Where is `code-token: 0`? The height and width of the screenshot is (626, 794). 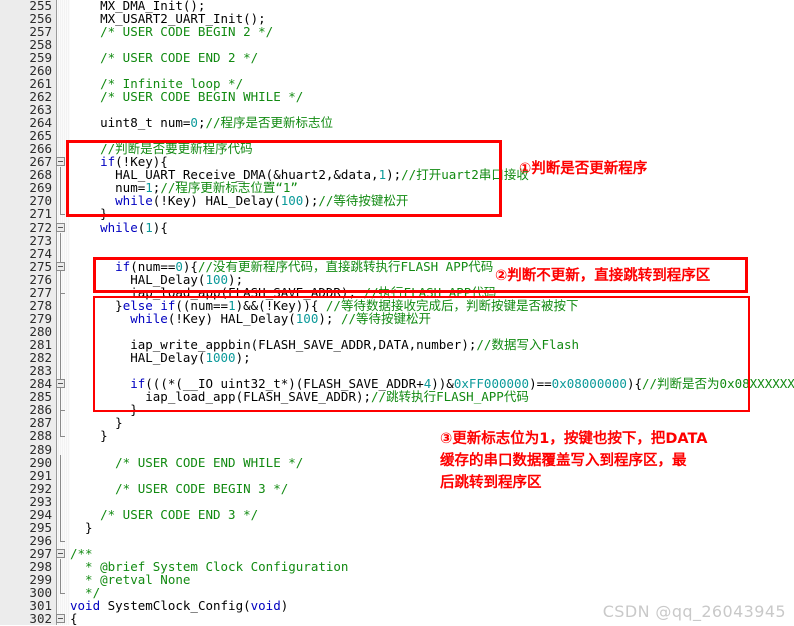
code-token: 0 is located at coordinates (194, 123).